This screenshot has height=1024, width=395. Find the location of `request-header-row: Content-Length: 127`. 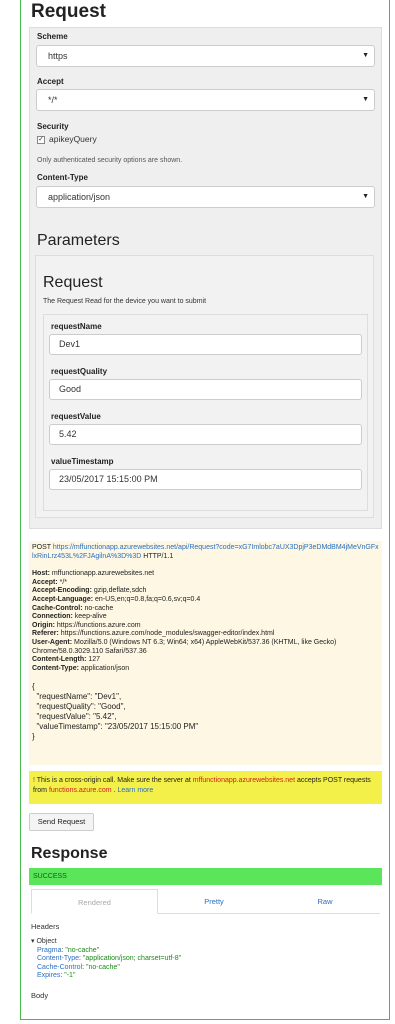

request-header-row: Content-Length: 127 is located at coordinates (66, 660).